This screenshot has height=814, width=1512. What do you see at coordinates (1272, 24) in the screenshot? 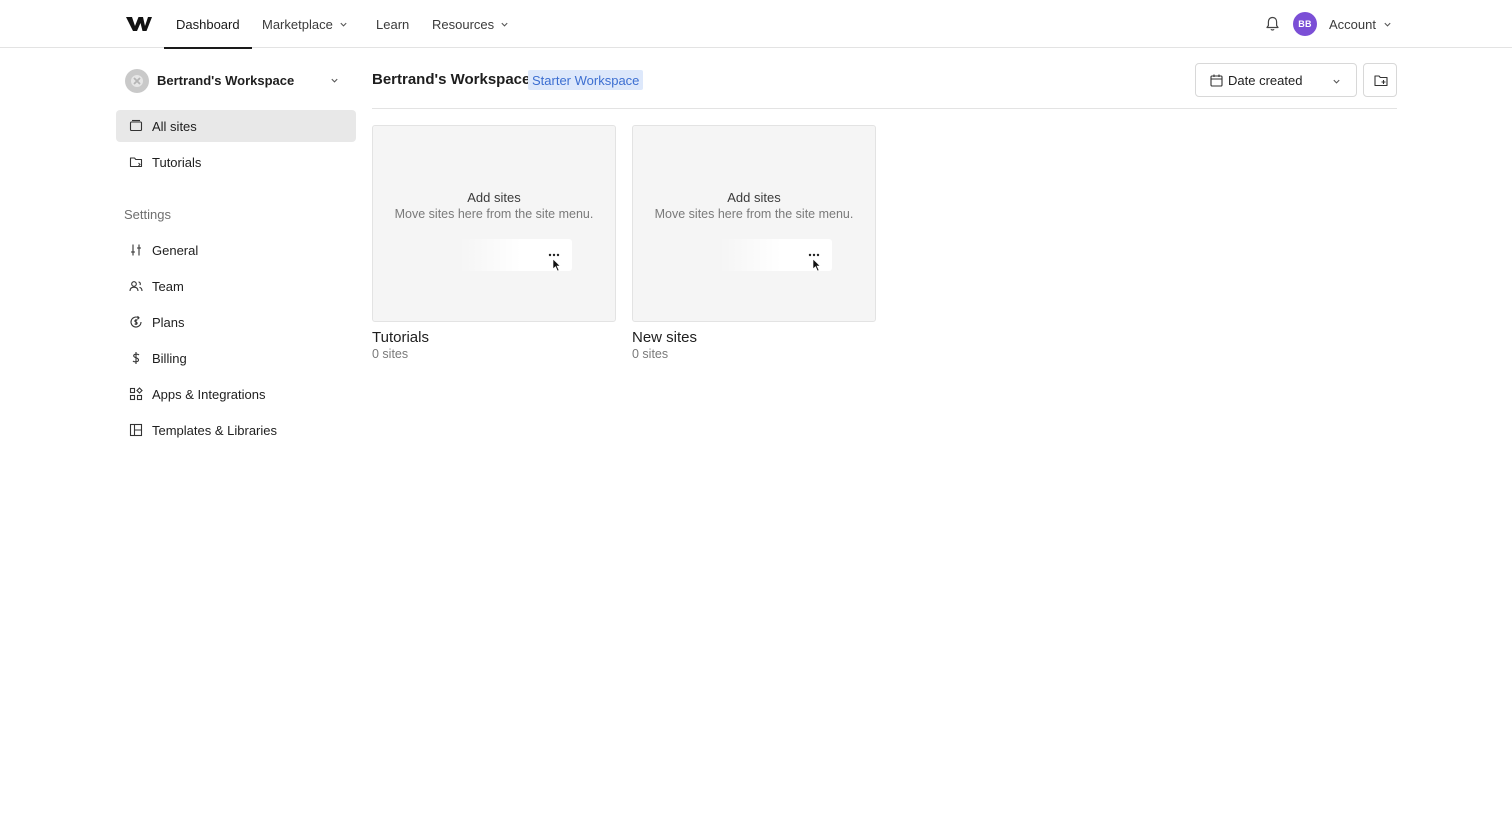
I see `bell-icon` at bounding box center [1272, 24].